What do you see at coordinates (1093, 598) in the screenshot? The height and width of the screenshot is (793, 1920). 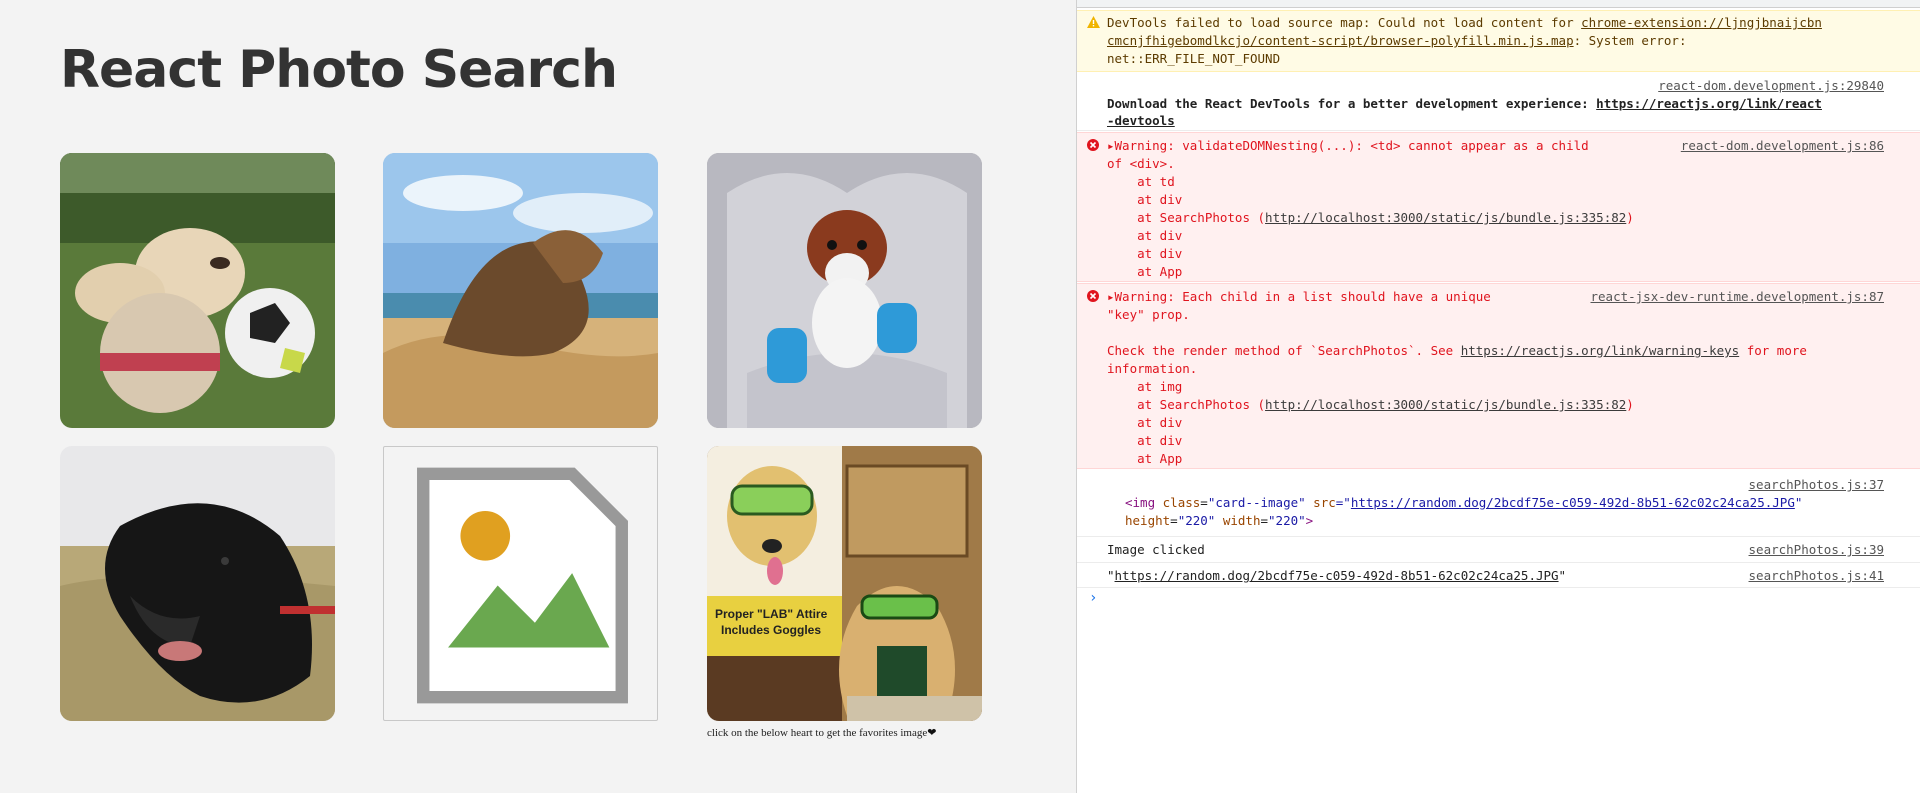 I see `console-prompt-icon: ›` at bounding box center [1093, 598].